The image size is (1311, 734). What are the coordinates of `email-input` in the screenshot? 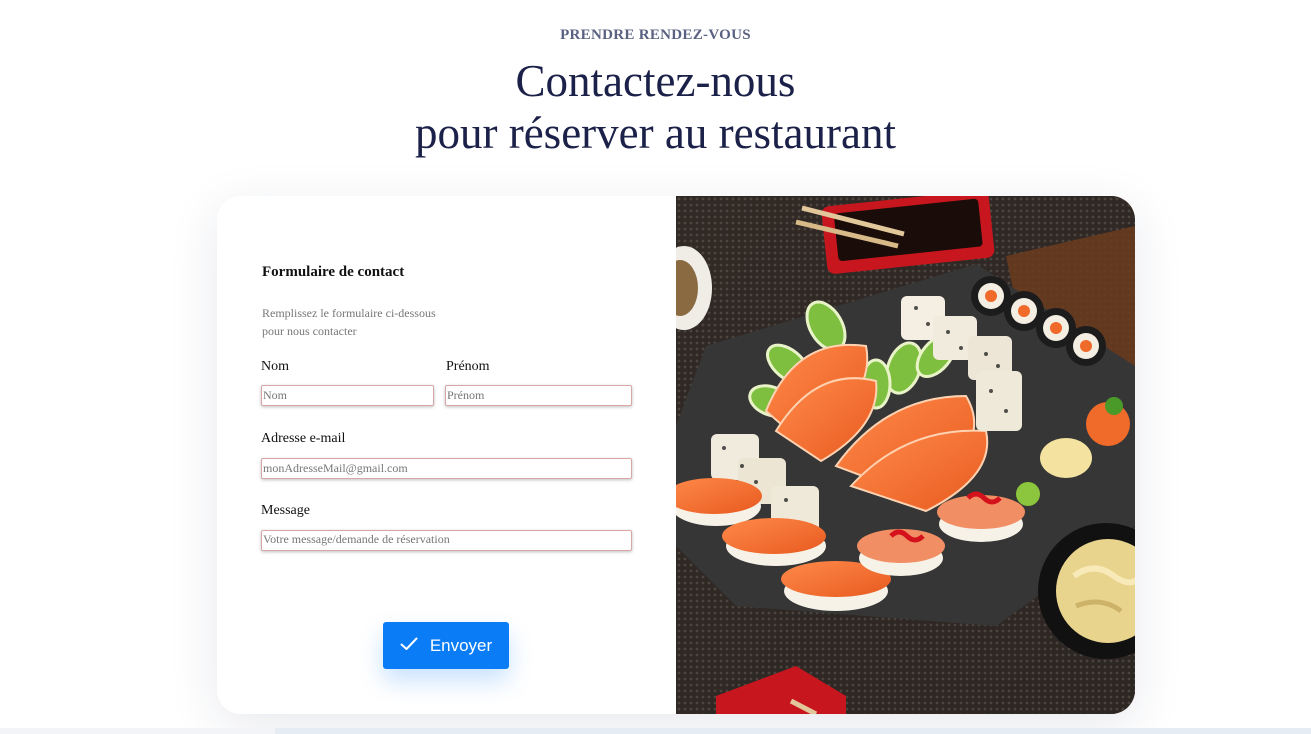 It's located at (446, 468).